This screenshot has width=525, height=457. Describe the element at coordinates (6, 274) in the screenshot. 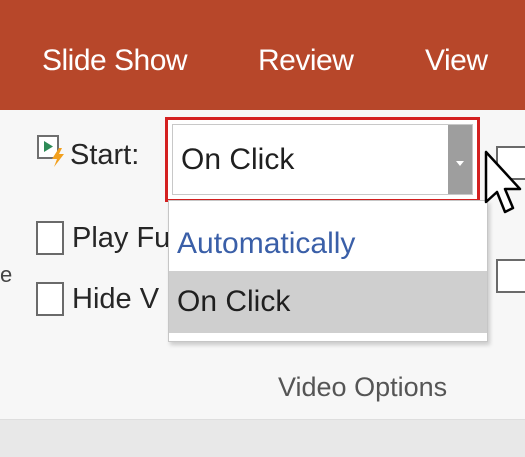

I see `side-glyph: e` at that location.